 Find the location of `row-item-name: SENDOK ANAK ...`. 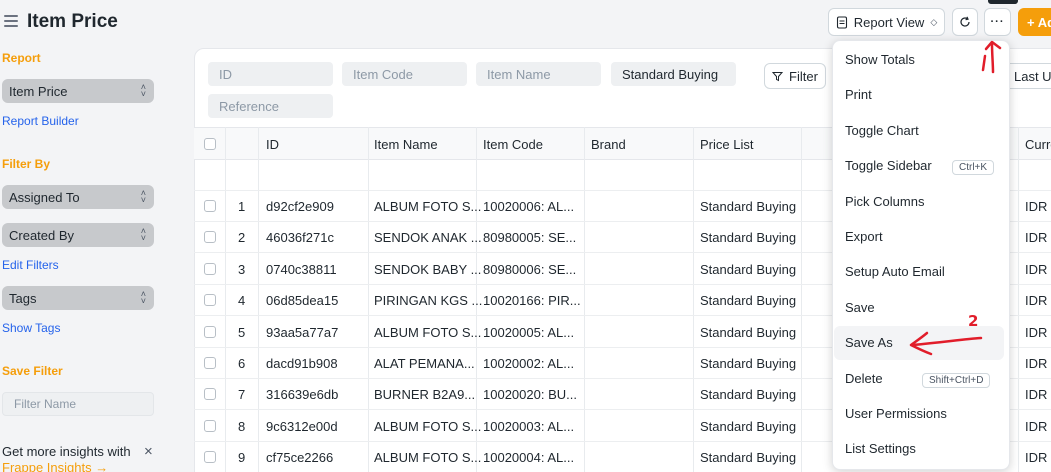

row-item-name: SENDOK ANAK ... is located at coordinates (428, 237).